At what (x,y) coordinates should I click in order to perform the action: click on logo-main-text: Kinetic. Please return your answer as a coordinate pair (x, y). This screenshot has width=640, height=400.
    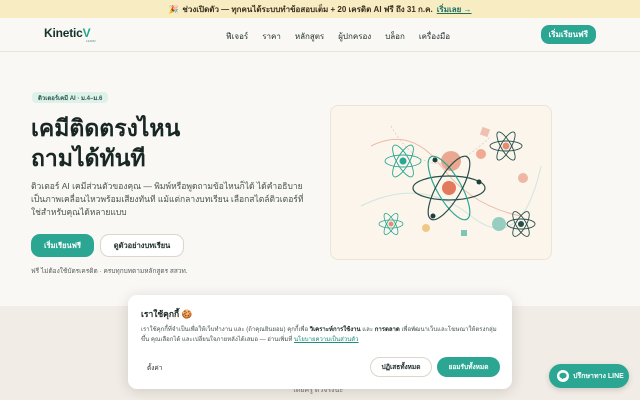
    Looking at the image, I should click on (63, 33).